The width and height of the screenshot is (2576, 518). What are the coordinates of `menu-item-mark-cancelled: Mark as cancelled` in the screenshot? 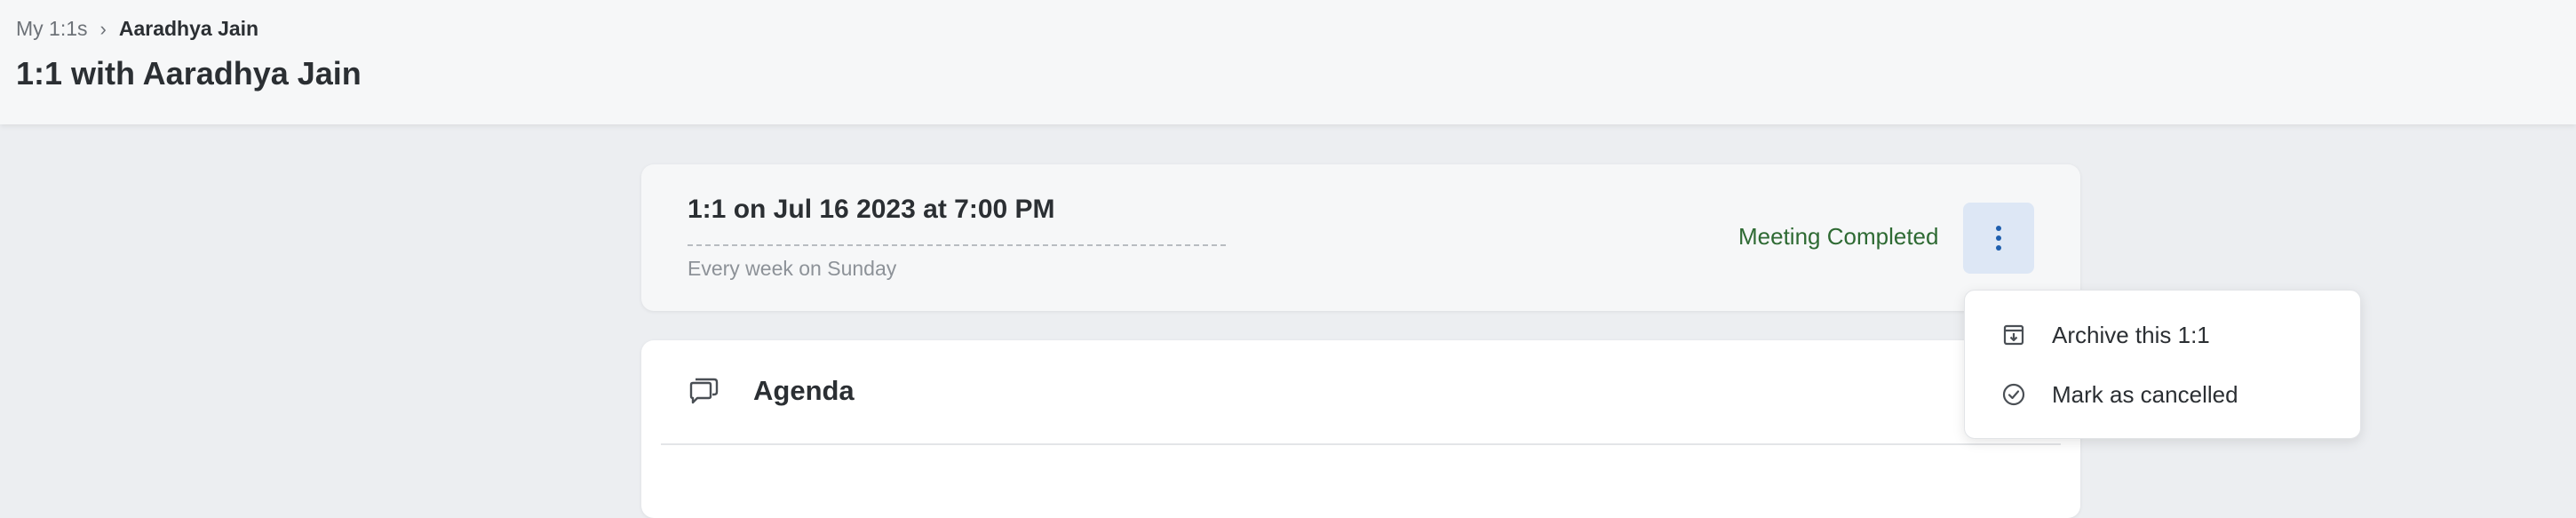 It's located at (2162, 395).